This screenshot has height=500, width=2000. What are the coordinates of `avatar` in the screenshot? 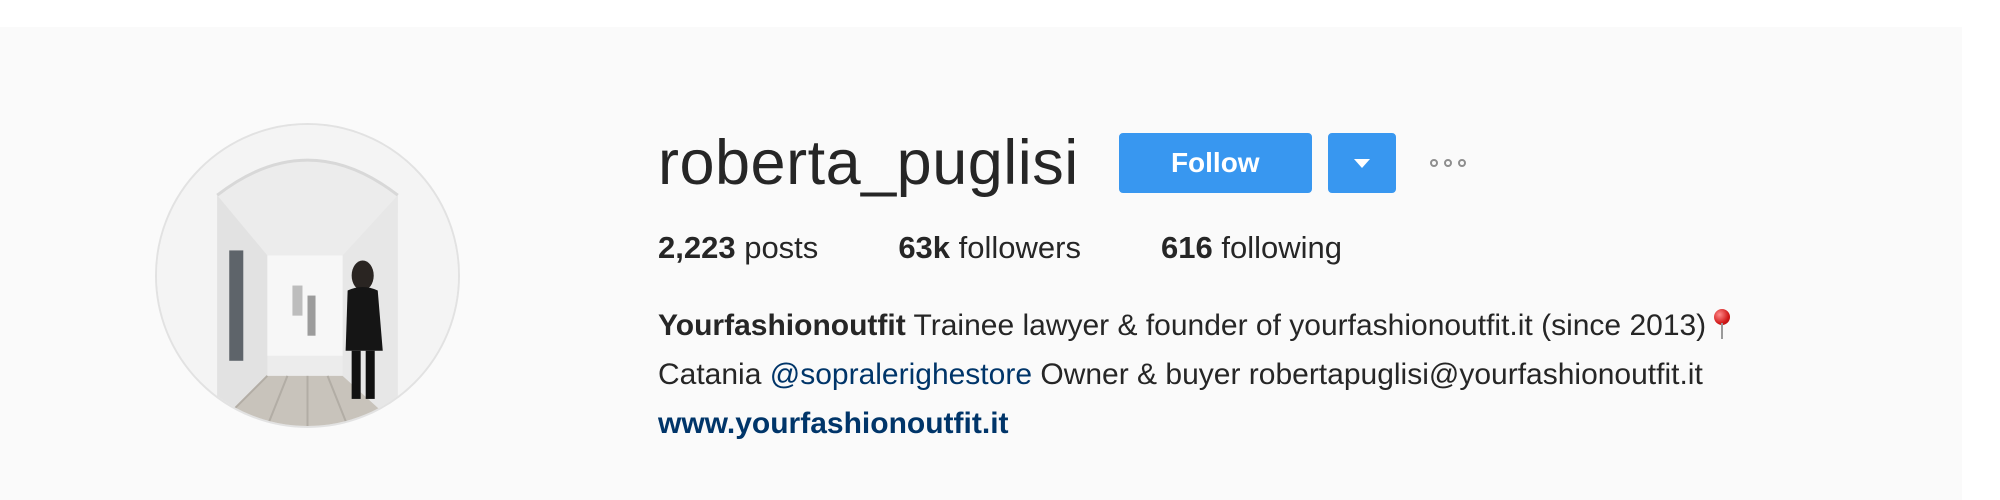 It's located at (307, 275).